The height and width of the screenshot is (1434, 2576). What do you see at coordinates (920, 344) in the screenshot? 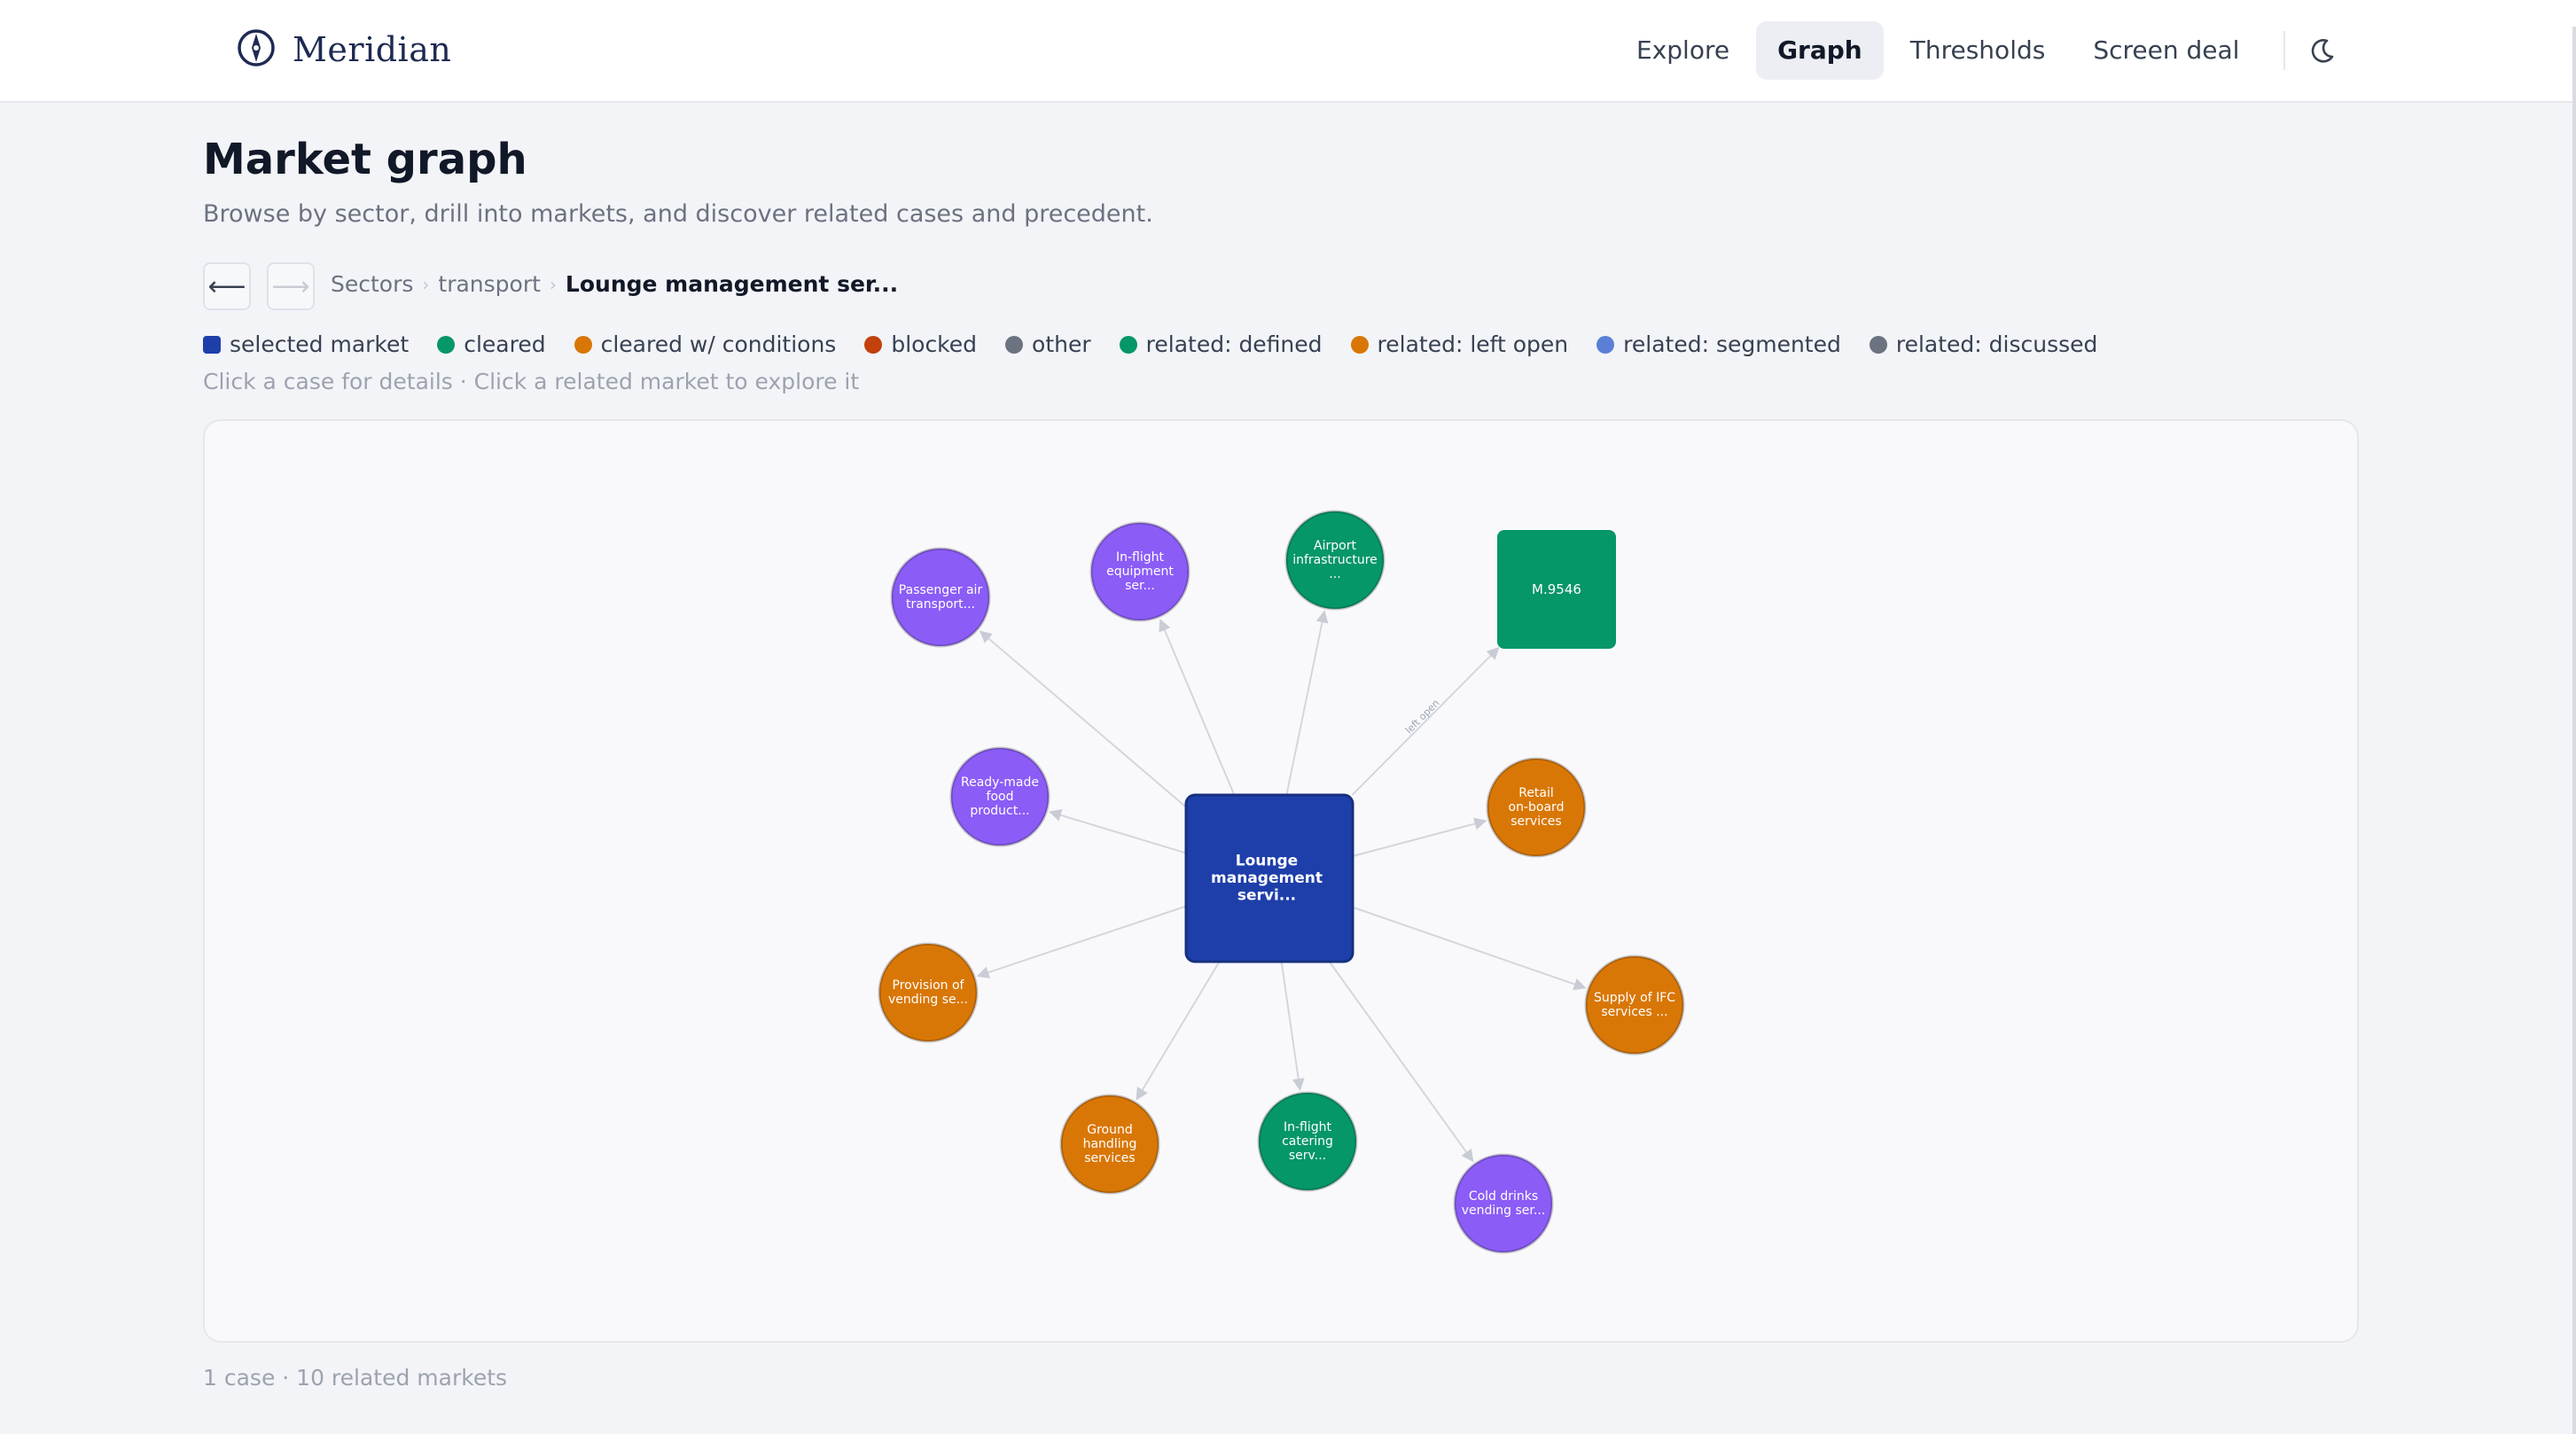
I see `legend-blocked: blocked` at bounding box center [920, 344].